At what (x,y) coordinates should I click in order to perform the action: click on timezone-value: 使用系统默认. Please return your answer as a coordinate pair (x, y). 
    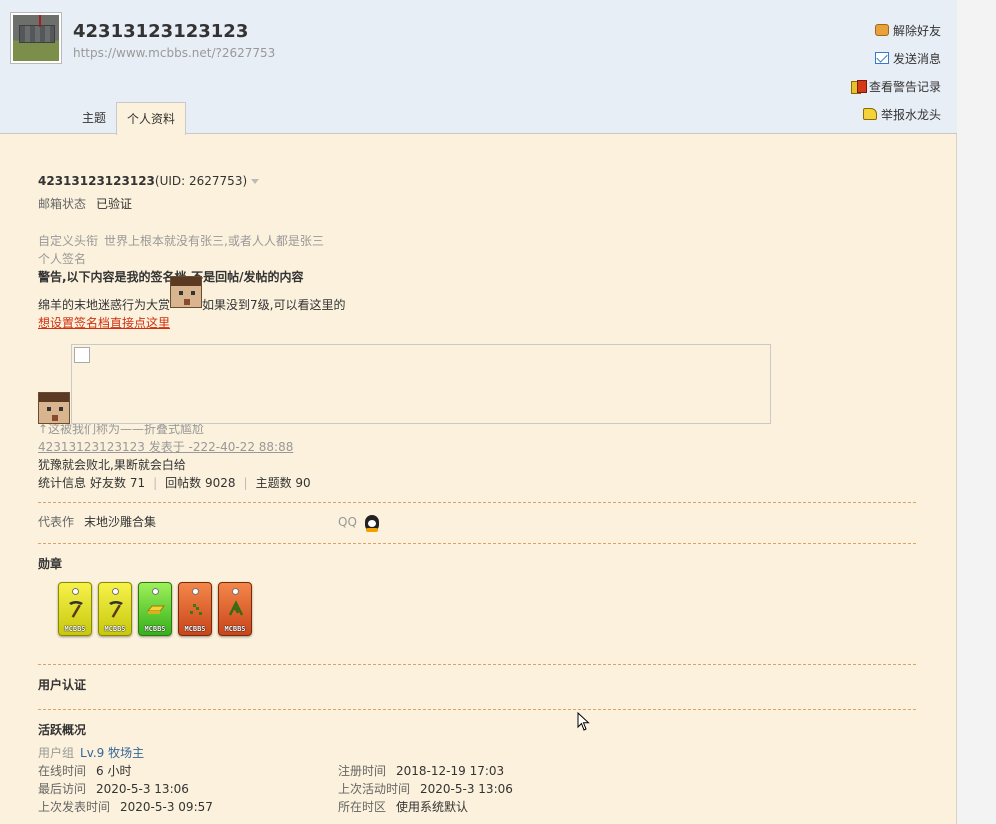
    Looking at the image, I should click on (432, 807).